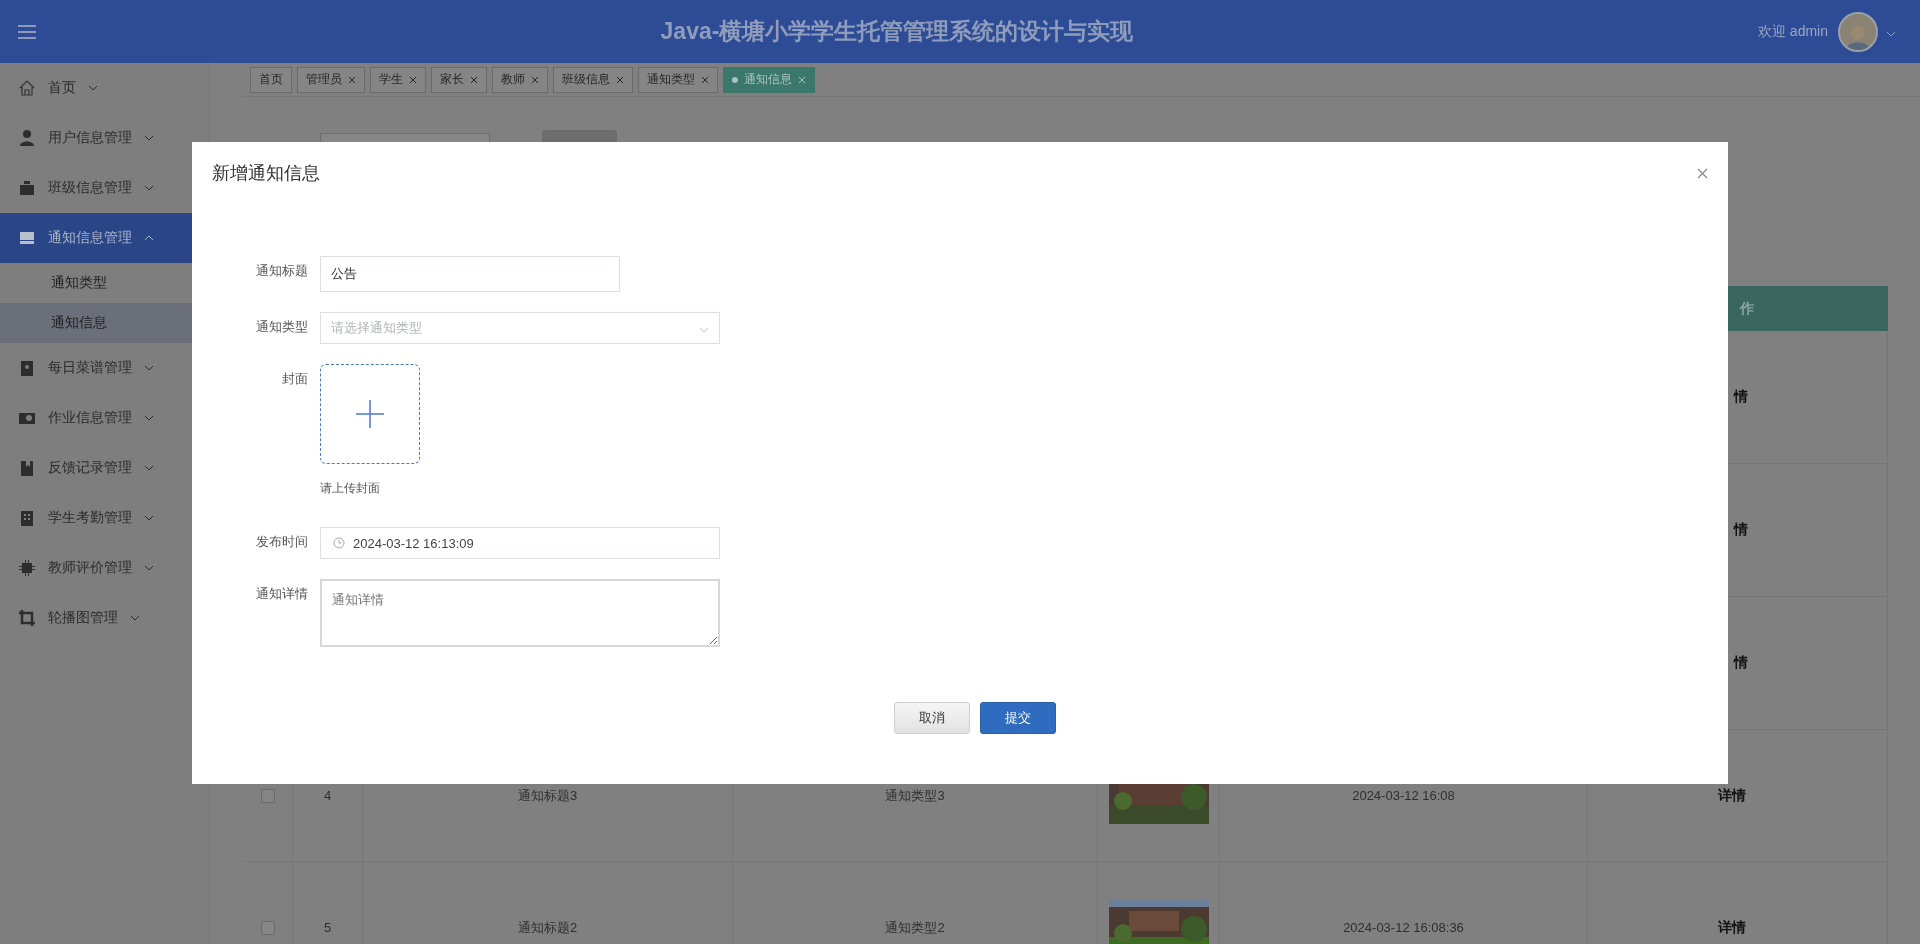  Describe the element at coordinates (1747, 308) in the screenshot. I see `column-header: 作` at that location.